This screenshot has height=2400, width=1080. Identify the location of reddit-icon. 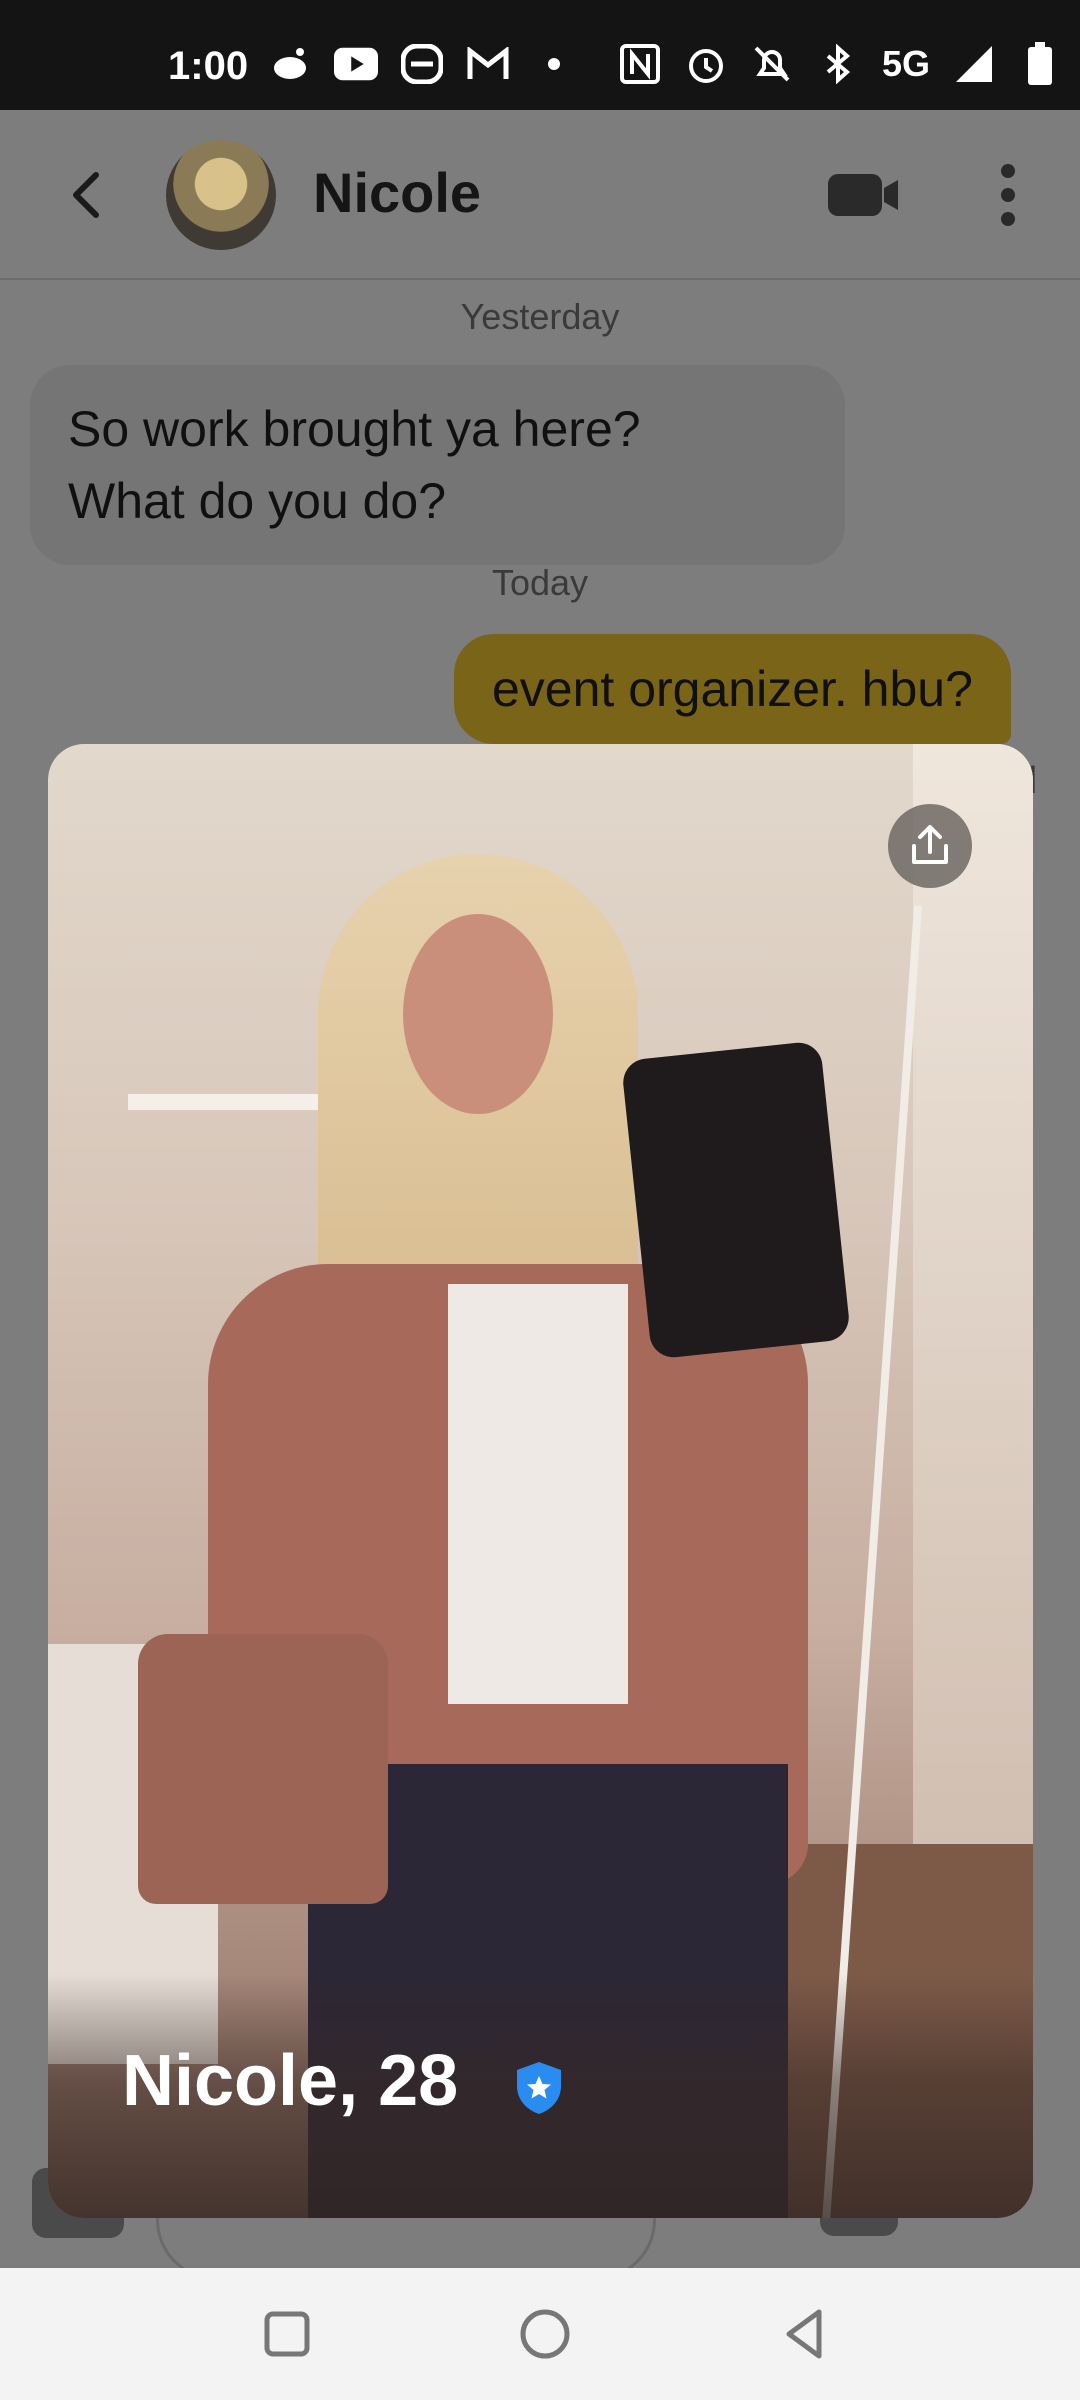
(290, 64).